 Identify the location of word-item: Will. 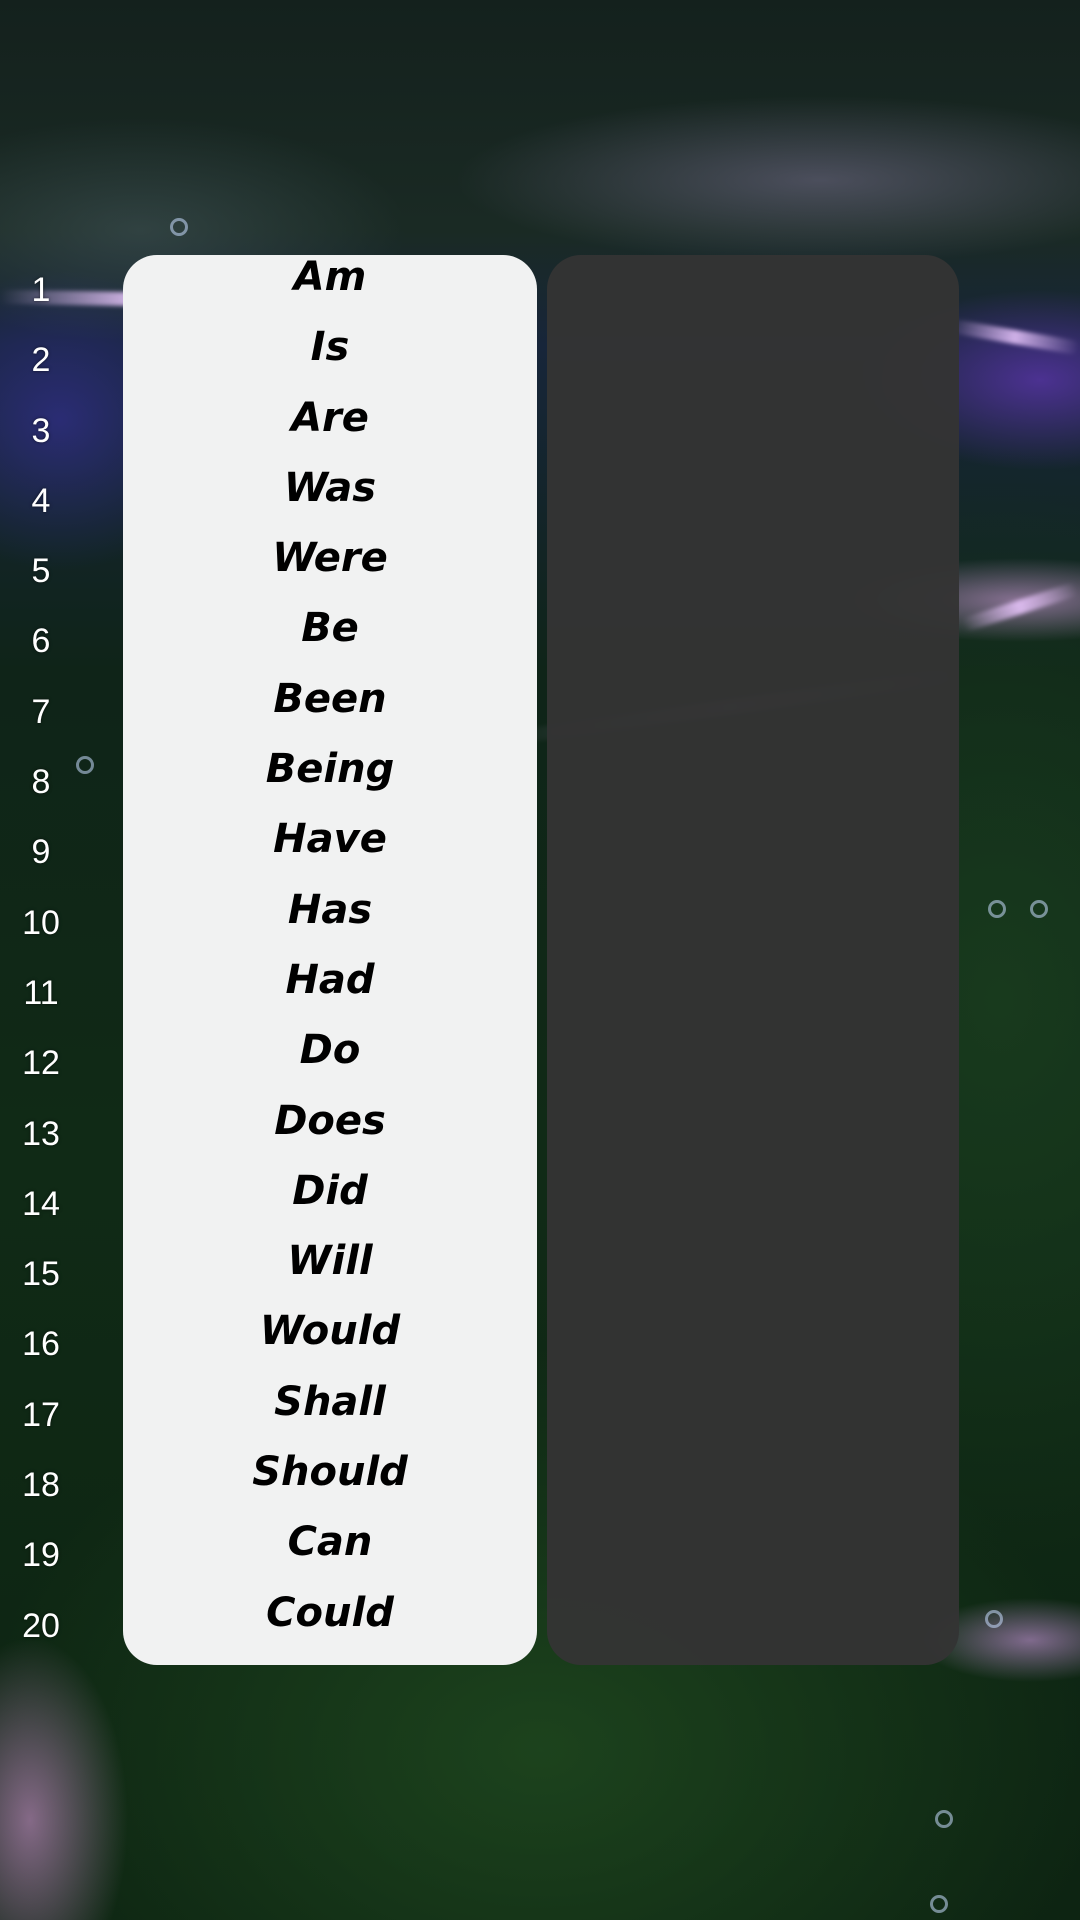
(330, 1261).